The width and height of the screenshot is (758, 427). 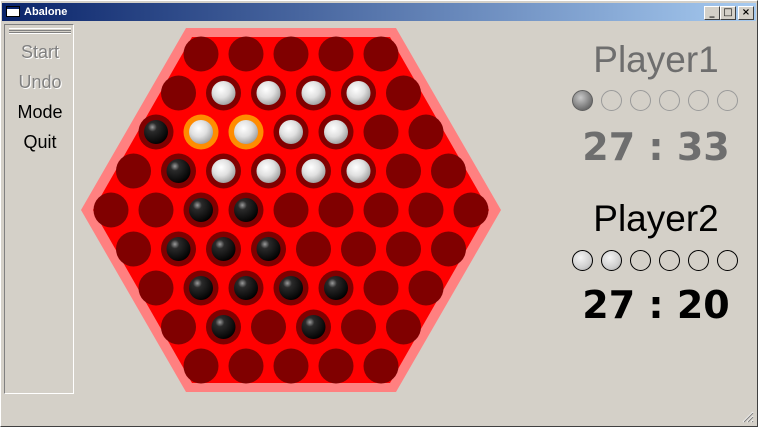 What do you see at coordinates (657, 101) in the screenshot?
I see `player1-captured-marbles` at bounding box center [657, 101].